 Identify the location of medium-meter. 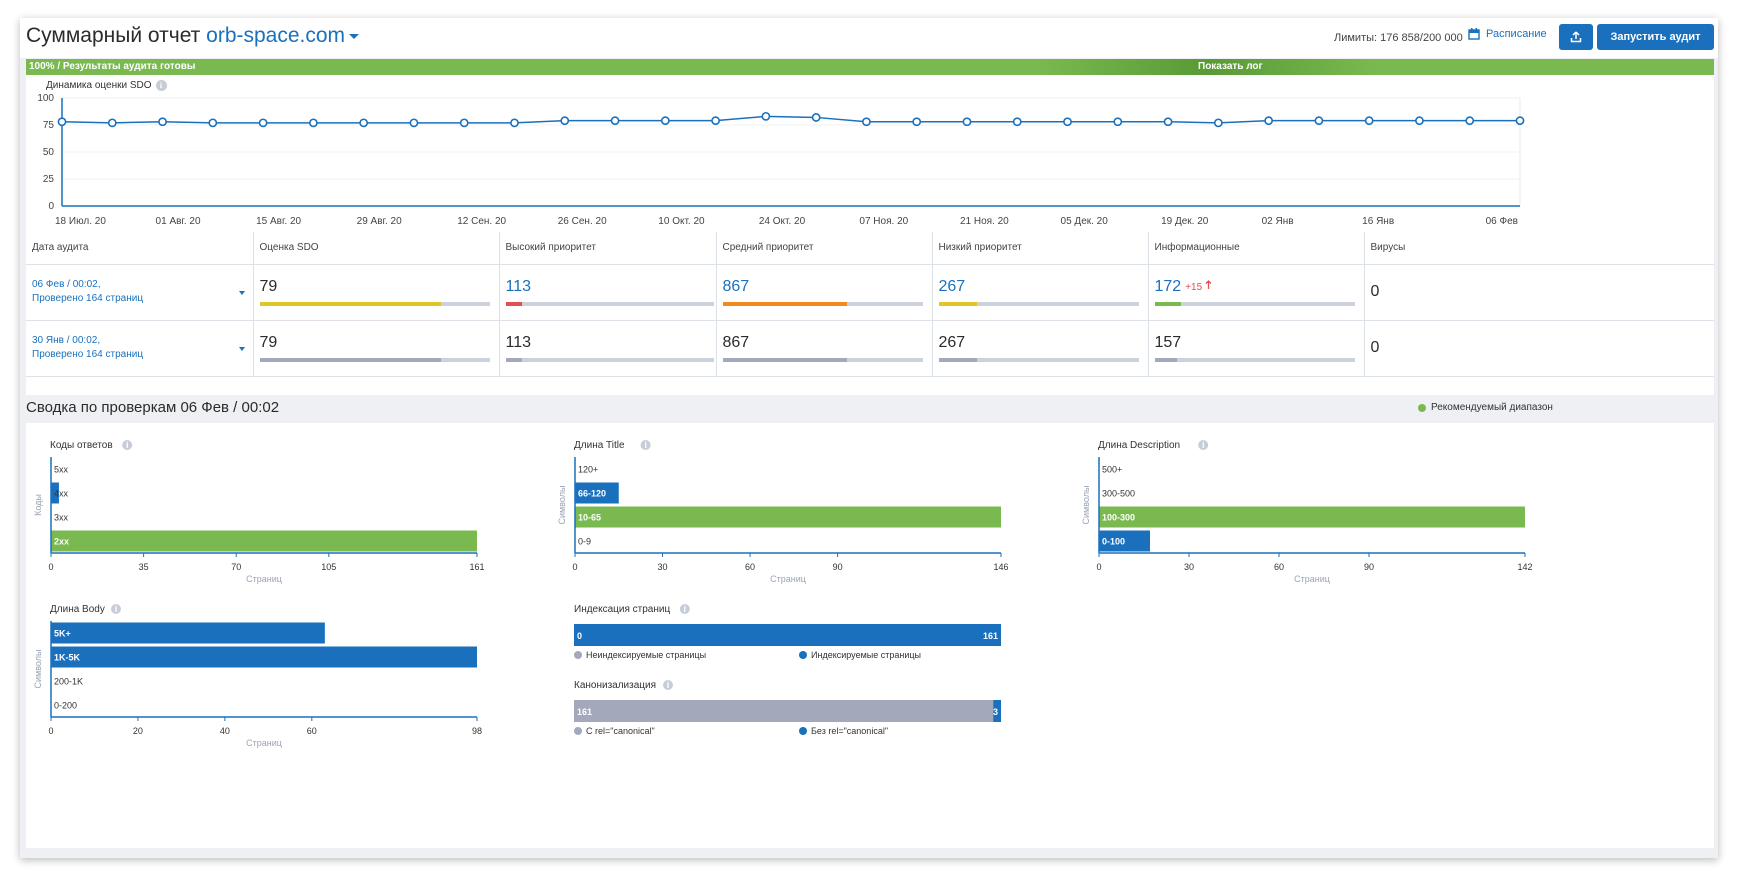
(822, 304).